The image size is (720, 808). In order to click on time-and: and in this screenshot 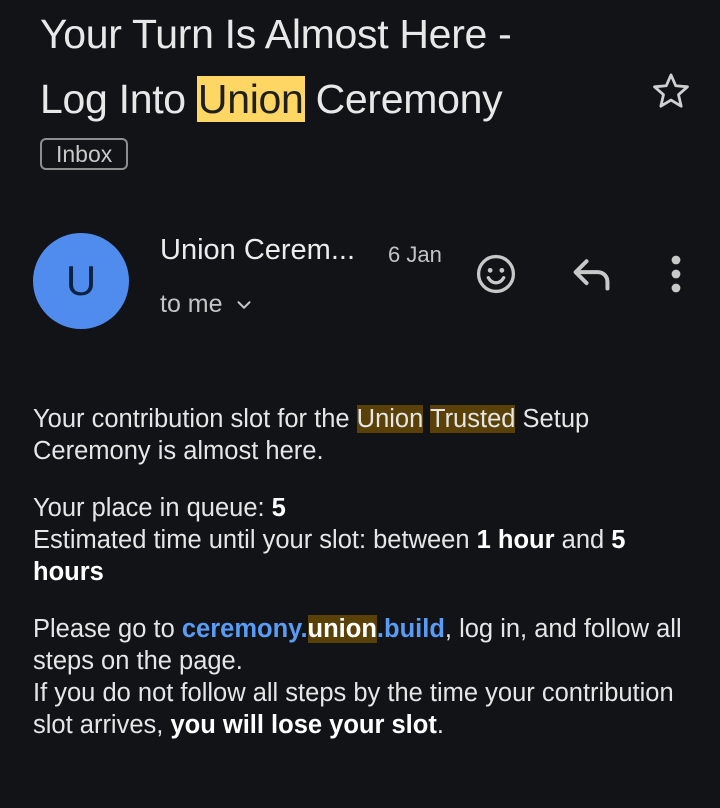, I will do `click(583, 540)`.